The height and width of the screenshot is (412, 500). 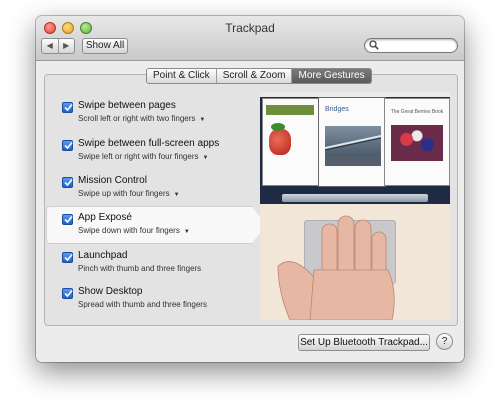 What do you see at coordinates (105, 46) in the screenshot?
I see `show-all-button: Show All` at bounding box center [105, 46].